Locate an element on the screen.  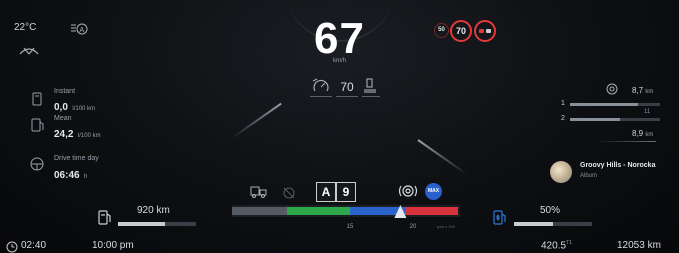
current-time: 10:00 pm is located at coordinates (113, 245).